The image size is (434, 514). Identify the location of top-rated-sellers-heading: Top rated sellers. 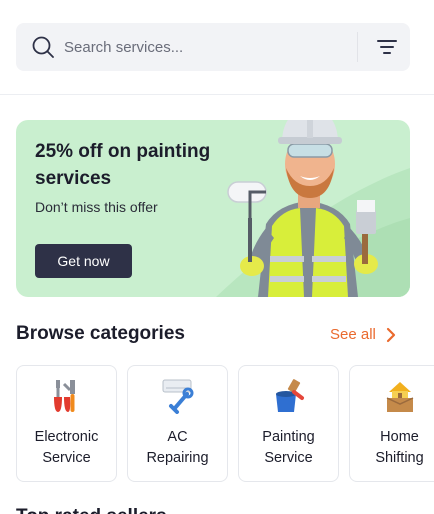
(91, 510).